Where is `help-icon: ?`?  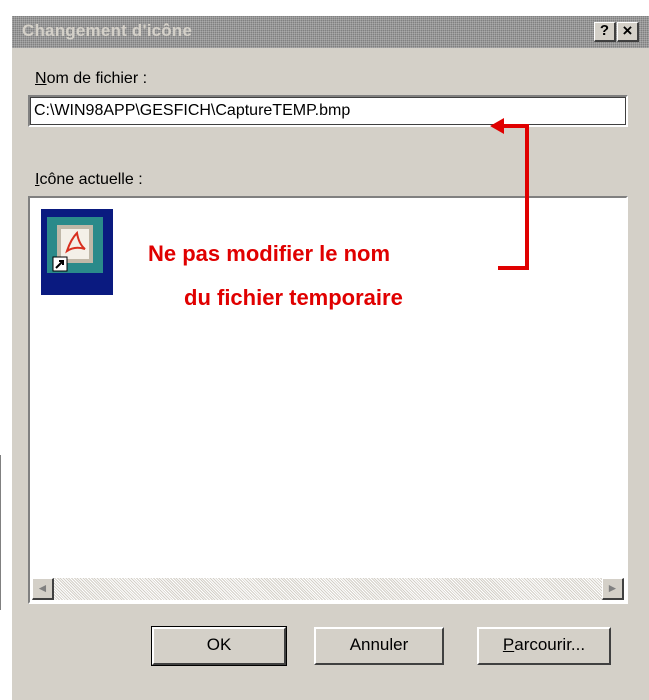 help-icon: ? is located at coordinates (604, 30).